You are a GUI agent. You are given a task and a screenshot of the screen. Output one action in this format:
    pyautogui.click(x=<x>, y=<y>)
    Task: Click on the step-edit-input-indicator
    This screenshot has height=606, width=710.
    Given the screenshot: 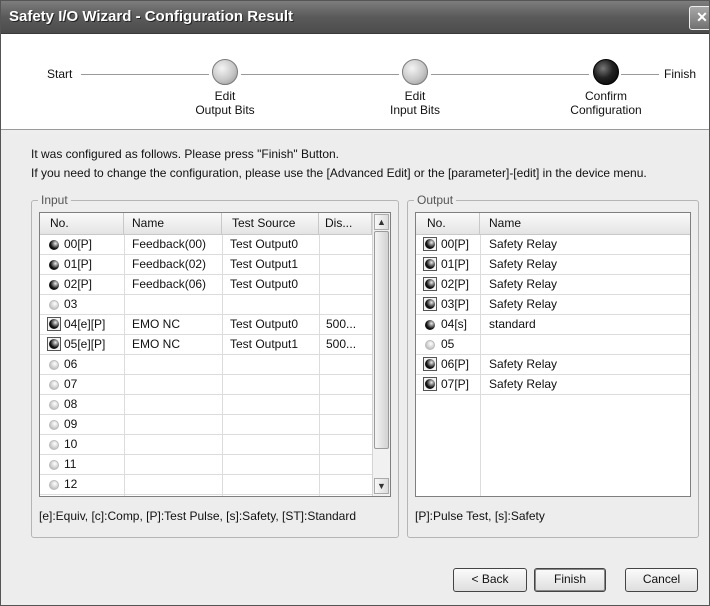 What is the action you would take?
    pyautogui.click(x=415, y=72)
    